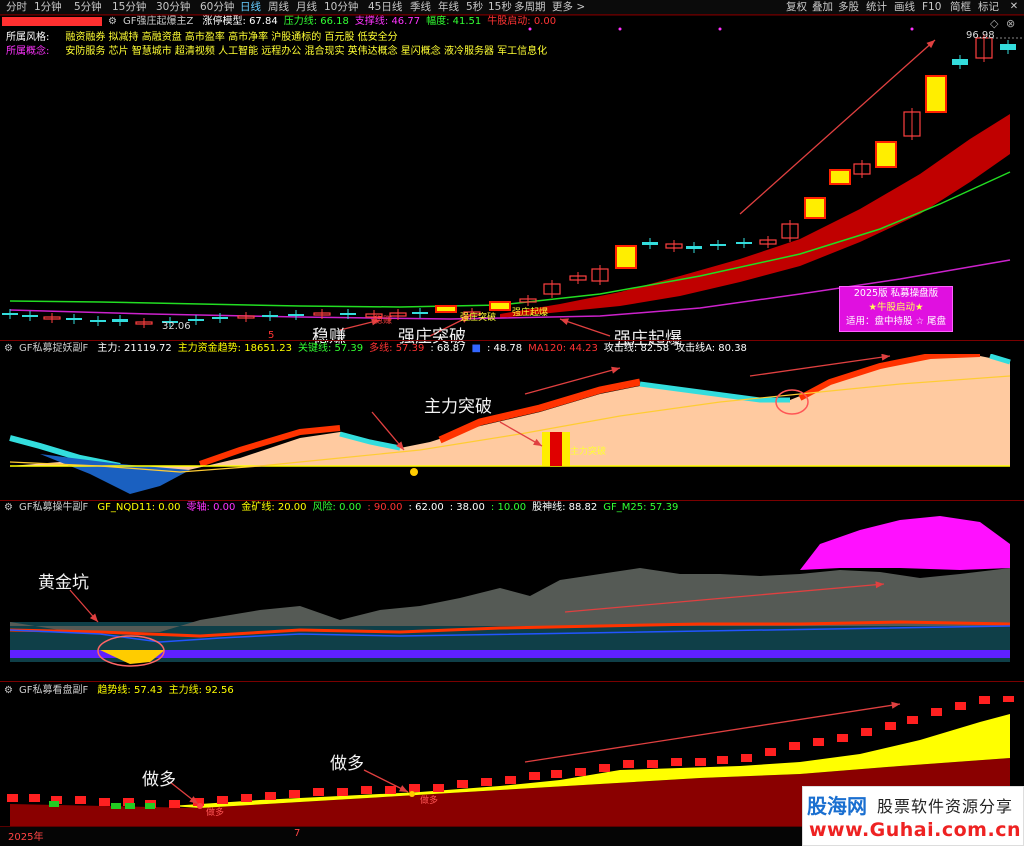 This screenshot has width=1024, height=846. What do you see at coordinates (397, 348) in the screenshot?
I see `panel2-stat-3: 多线: 57.39` at bounding box center [397, 348].